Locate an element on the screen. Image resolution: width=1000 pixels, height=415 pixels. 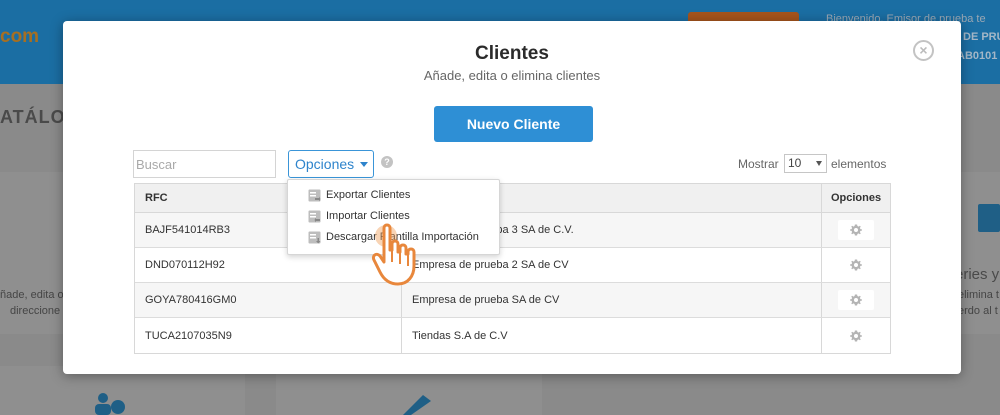
rfc-cell: TUCA2107035N9 is located at coordinates (268, 335).